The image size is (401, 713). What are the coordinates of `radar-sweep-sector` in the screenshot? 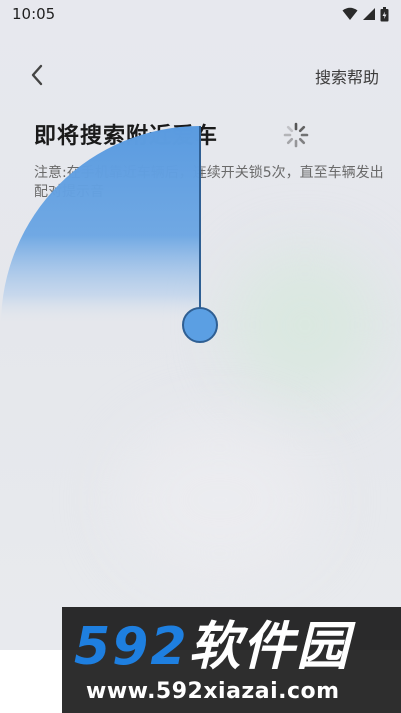 It's located at (100, 225).